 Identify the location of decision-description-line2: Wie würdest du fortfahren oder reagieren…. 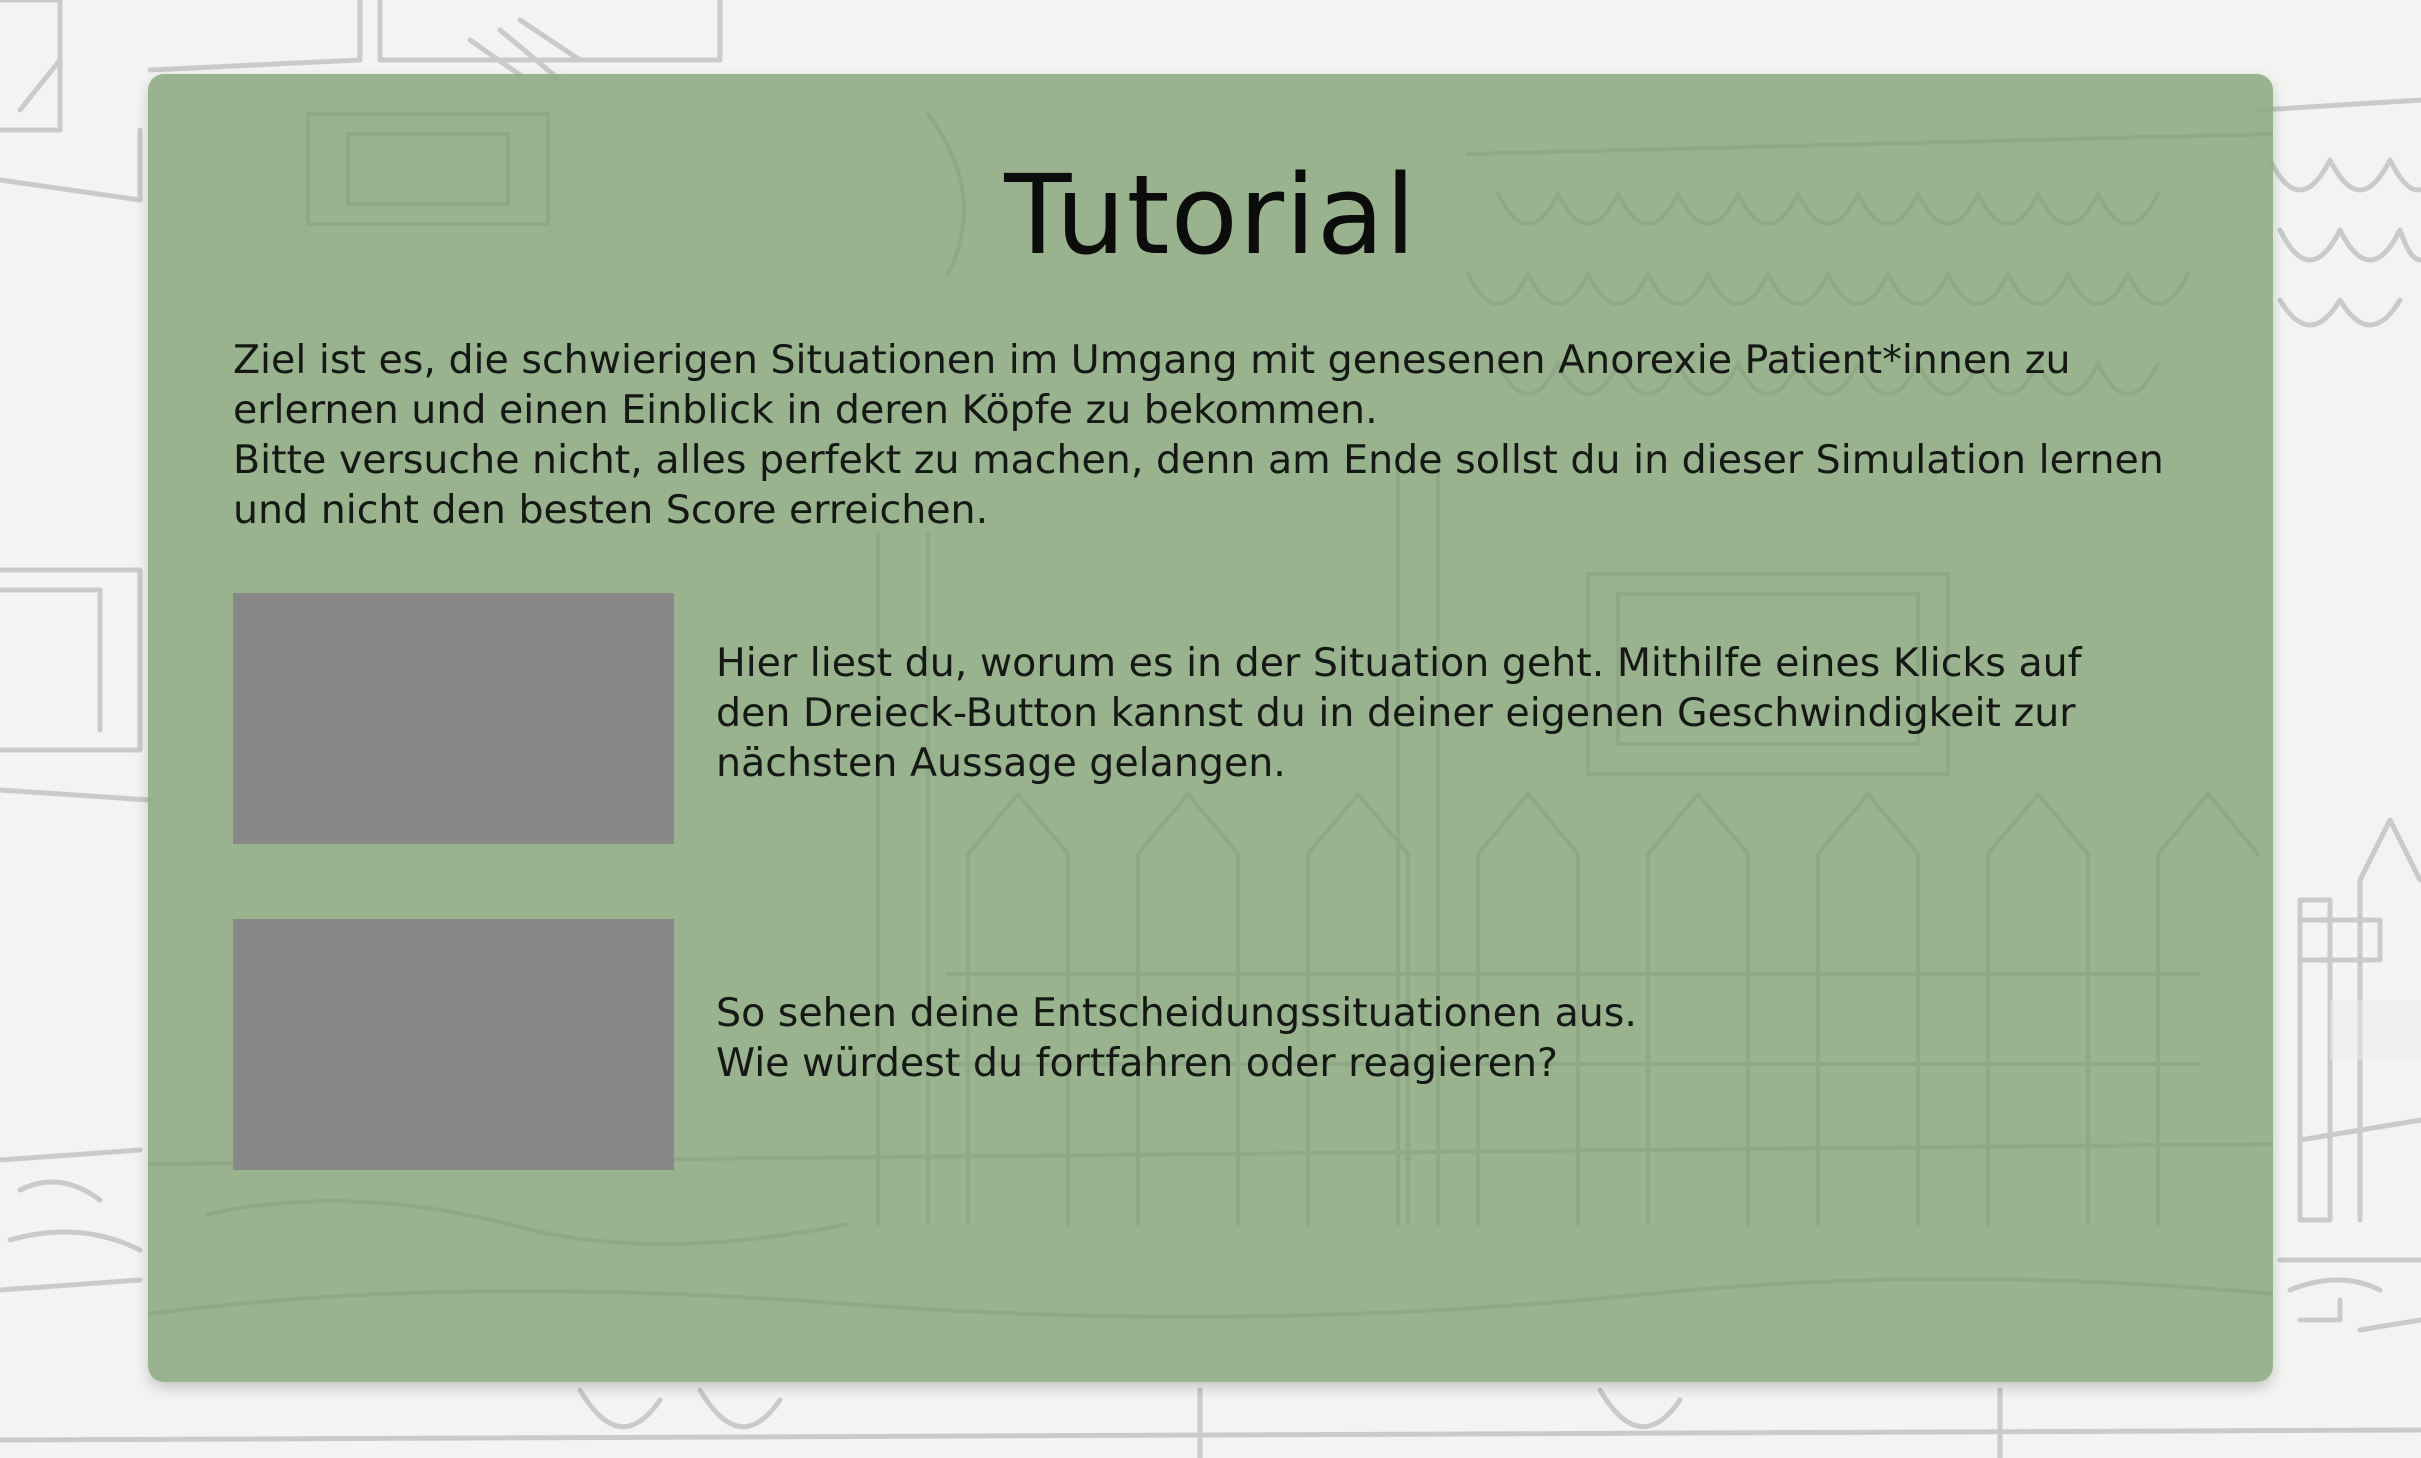
(1137, 1063).